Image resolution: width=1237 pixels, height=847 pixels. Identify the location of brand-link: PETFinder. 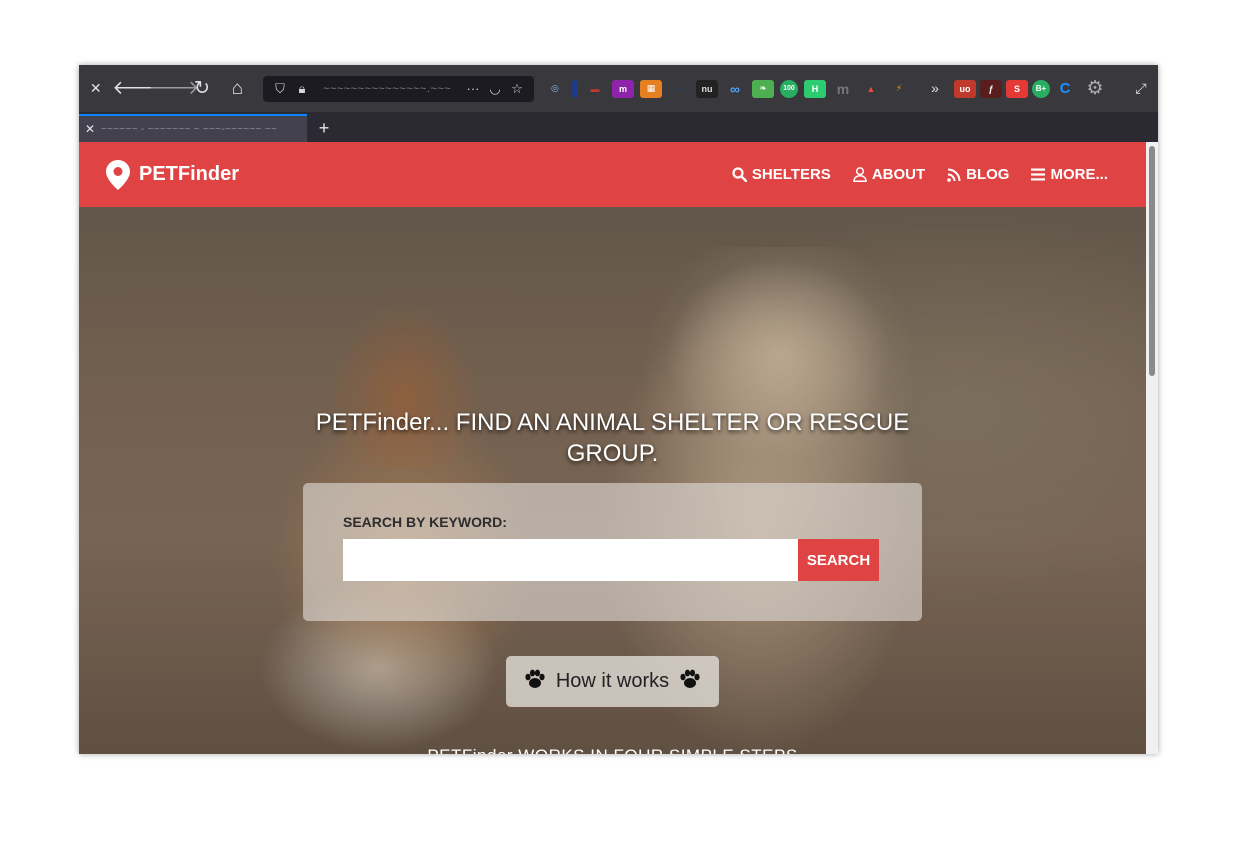
(172, 175).